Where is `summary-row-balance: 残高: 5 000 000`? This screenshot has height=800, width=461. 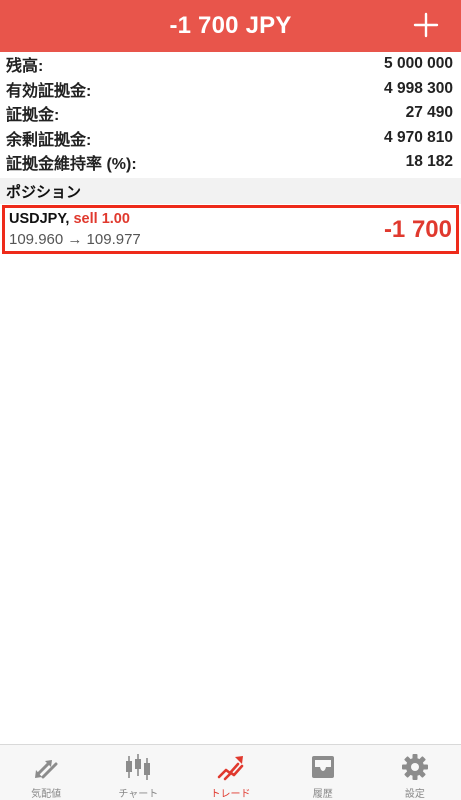
summary-row-balance: 残高: 5 000 000 is located at coordinates (230, 64).